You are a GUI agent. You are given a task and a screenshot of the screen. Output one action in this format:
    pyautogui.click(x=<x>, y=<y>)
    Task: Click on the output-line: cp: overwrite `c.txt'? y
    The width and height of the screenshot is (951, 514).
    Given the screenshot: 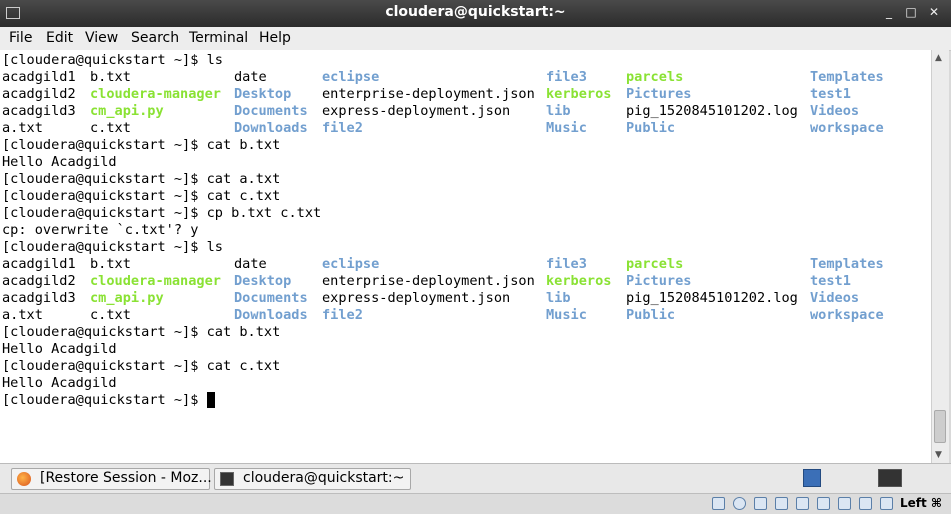 What is the action you would take?
    pyautogui.click(x=100, y=230)
    